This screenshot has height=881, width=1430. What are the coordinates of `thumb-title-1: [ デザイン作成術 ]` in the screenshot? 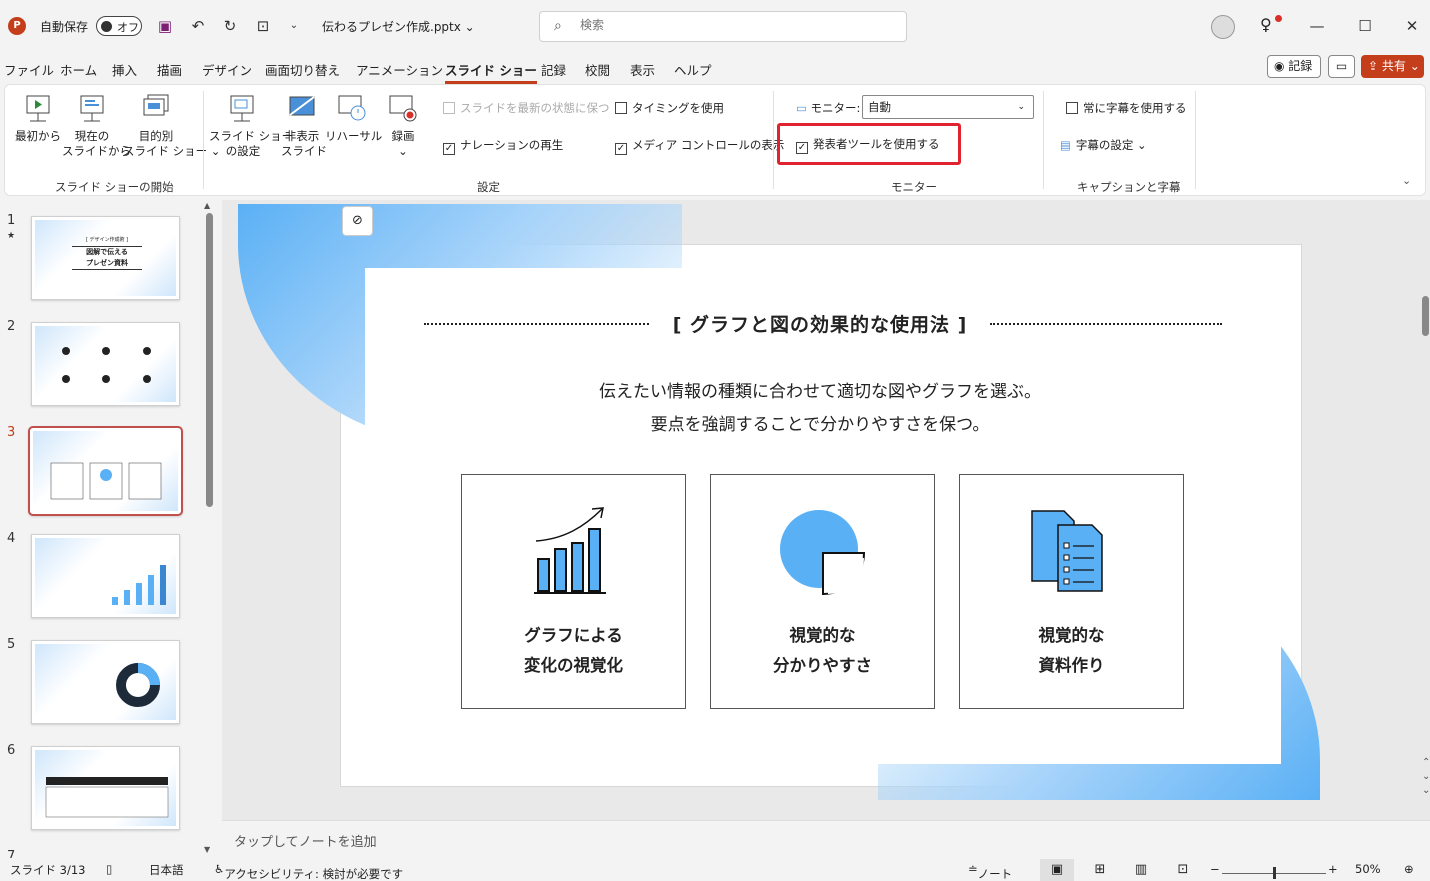 It's located at (107, 240).